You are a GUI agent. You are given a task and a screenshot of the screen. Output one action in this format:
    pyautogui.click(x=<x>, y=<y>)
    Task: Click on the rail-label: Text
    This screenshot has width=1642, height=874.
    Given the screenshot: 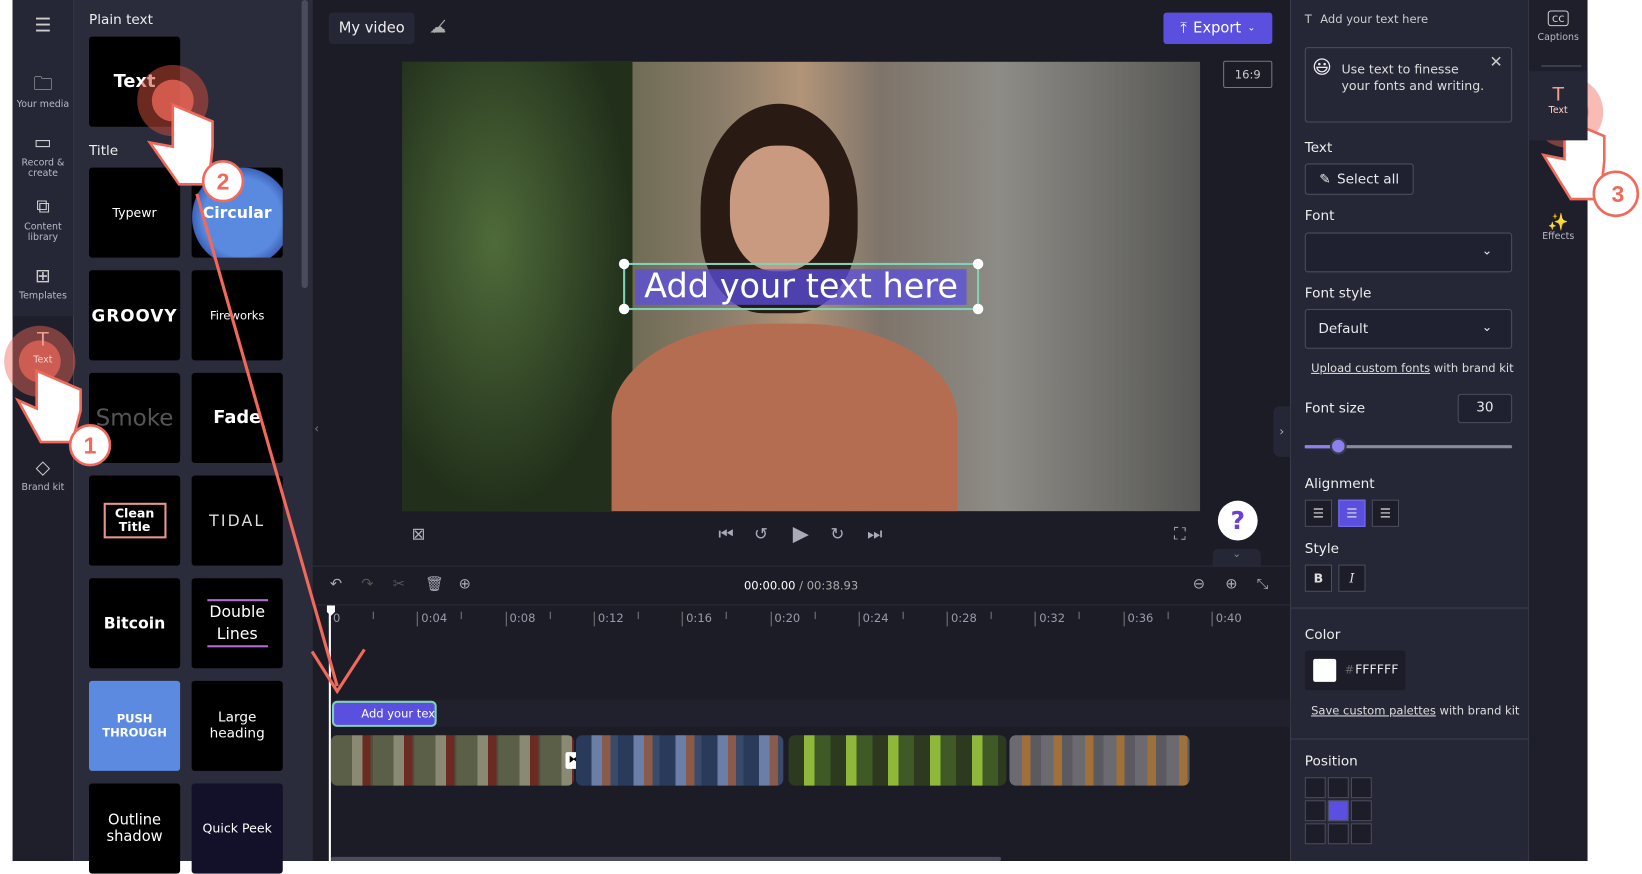 What is the action you would take?
    pyautogui.click(x=1558, y=111)
    